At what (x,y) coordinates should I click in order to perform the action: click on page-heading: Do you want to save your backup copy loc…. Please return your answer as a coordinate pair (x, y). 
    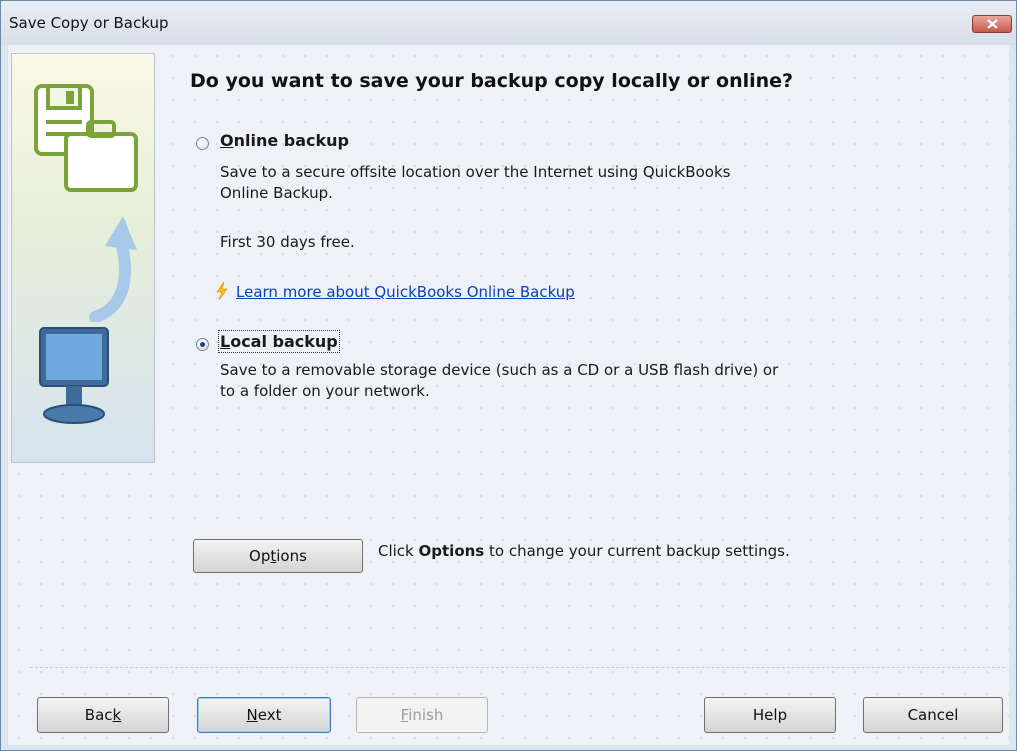
    Looking at the image, I should click on (492, 81).